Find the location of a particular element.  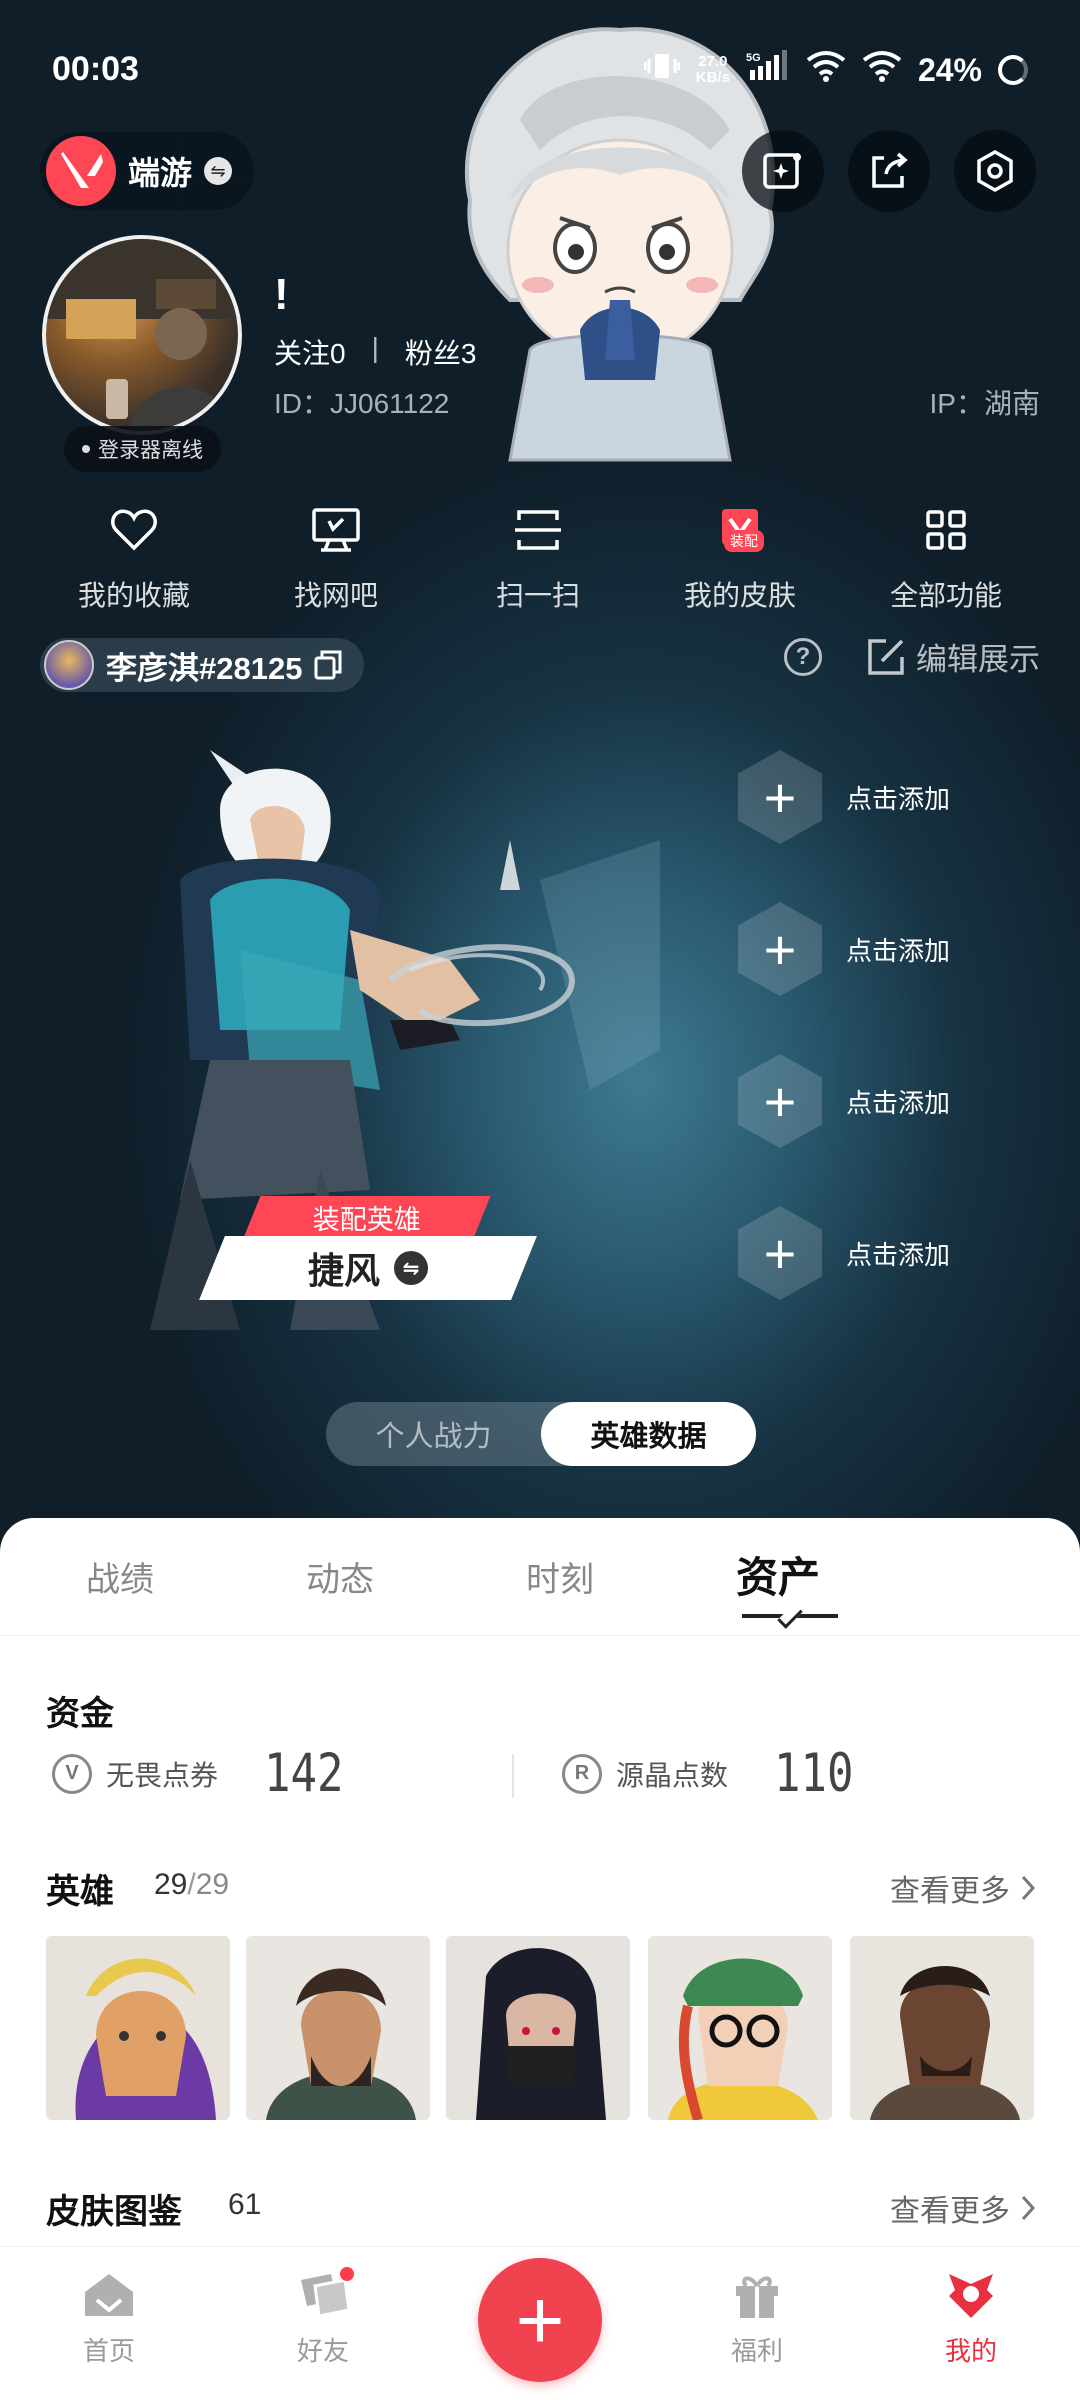

cell-signal-icon: 5G is located at coordinates (768, 70).